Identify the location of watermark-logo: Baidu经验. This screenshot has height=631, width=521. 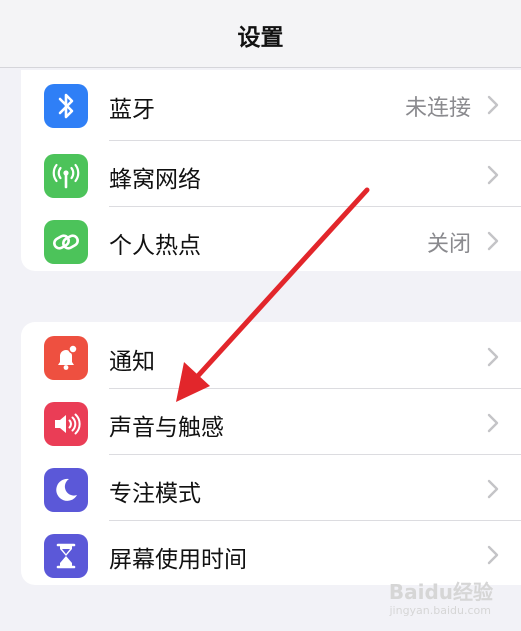
(440, 592).